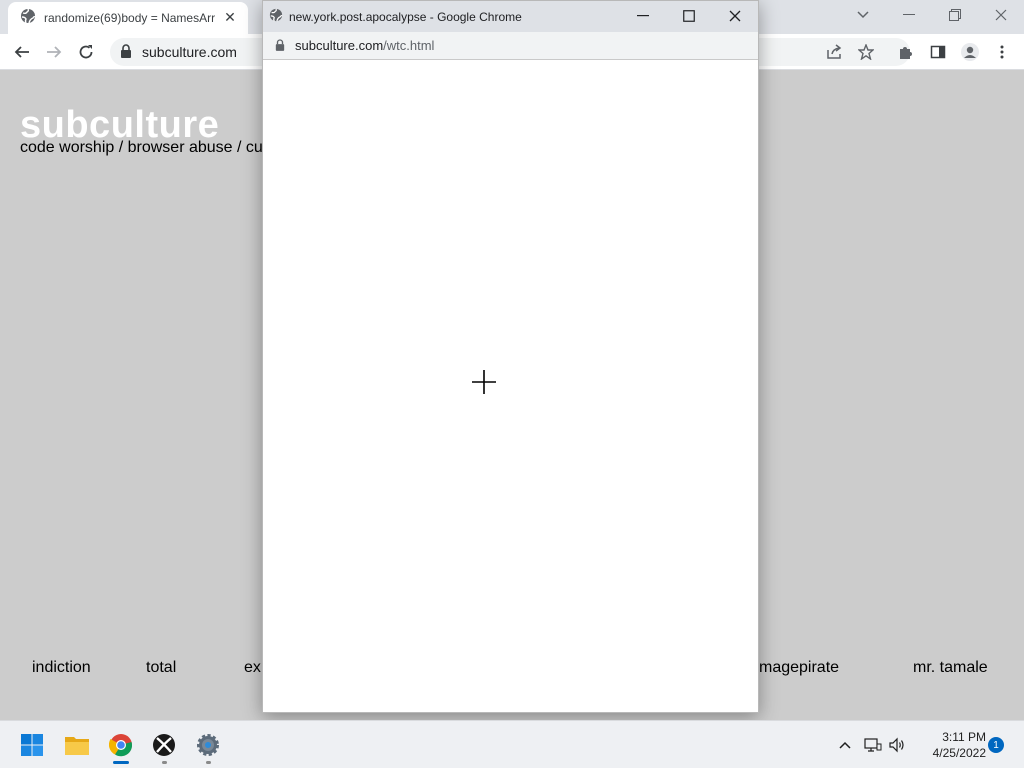  I want to click on popup-minimize-icon, so click(643, 16).